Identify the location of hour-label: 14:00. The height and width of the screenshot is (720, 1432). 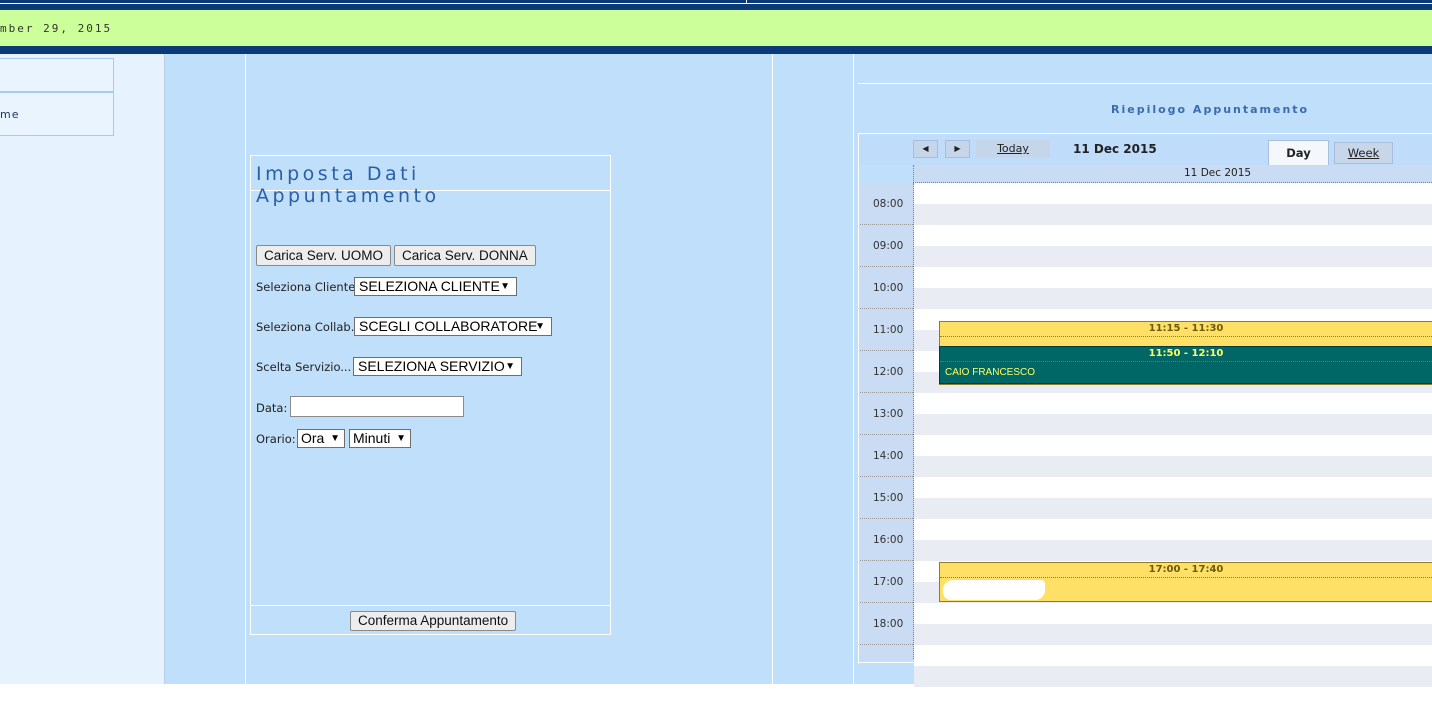
(888, 456).